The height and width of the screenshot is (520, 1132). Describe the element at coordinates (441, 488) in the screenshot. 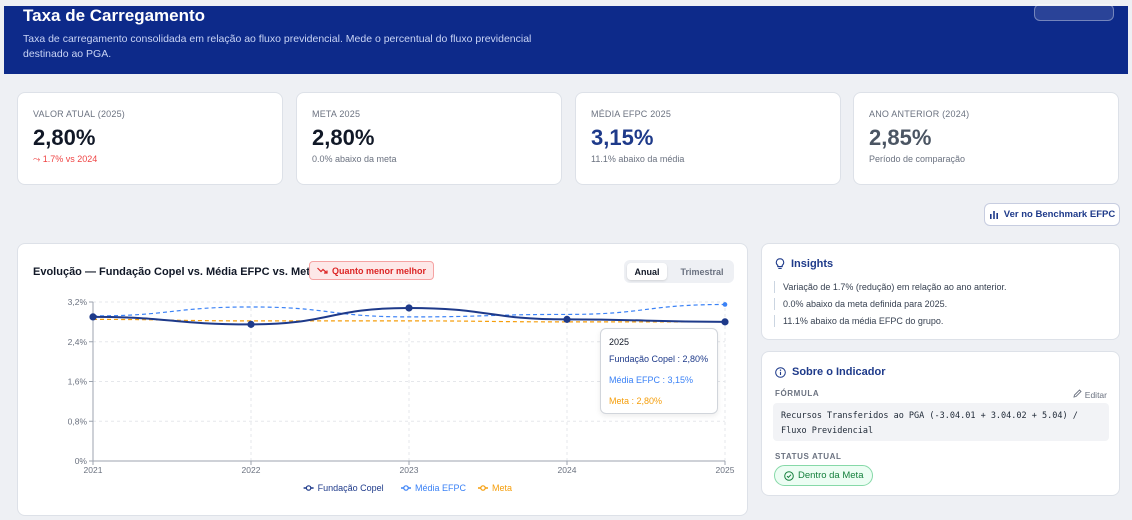

I see `legend-label-media-efpc: Média EFPC` at that location.